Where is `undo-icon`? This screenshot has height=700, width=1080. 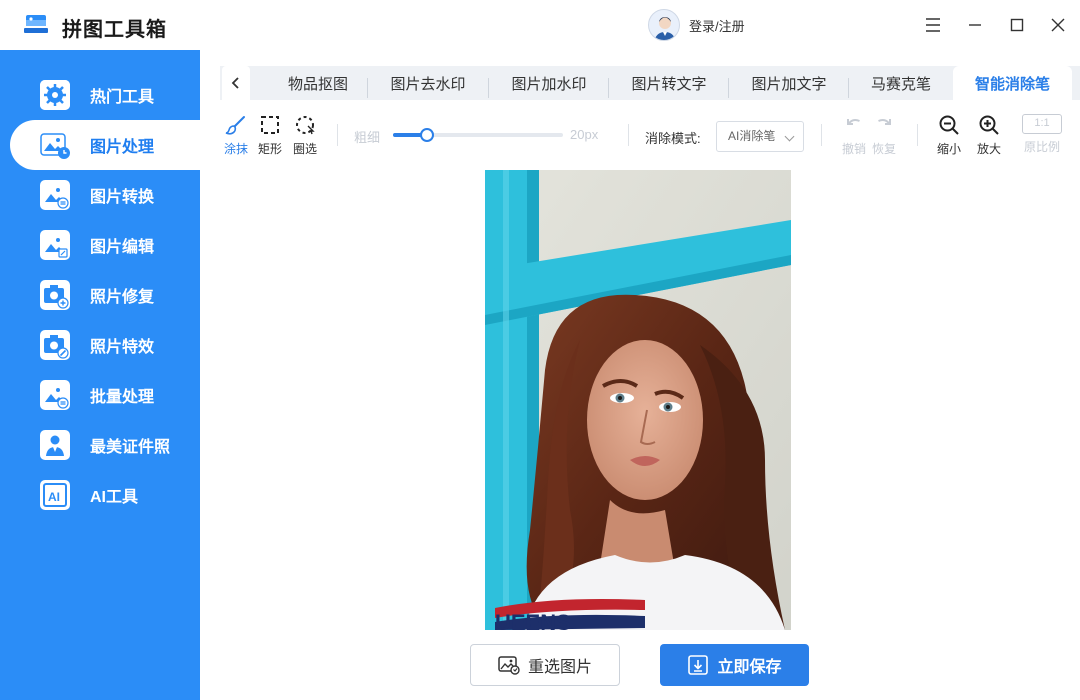 undo-icon is located at coordinates (853, 122).